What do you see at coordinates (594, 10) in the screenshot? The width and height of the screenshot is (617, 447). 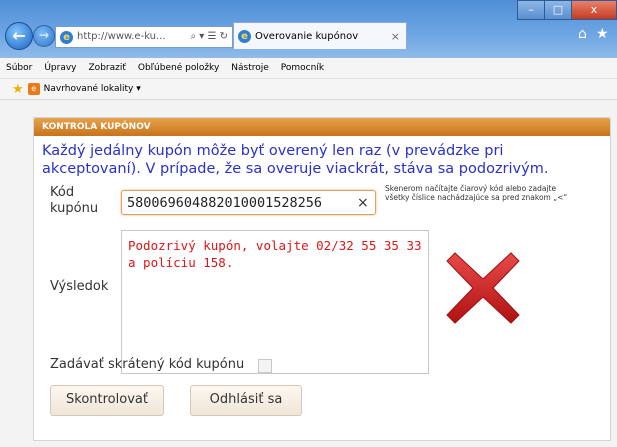 I see `close-window-button: x` at bounding box center [594, 10].